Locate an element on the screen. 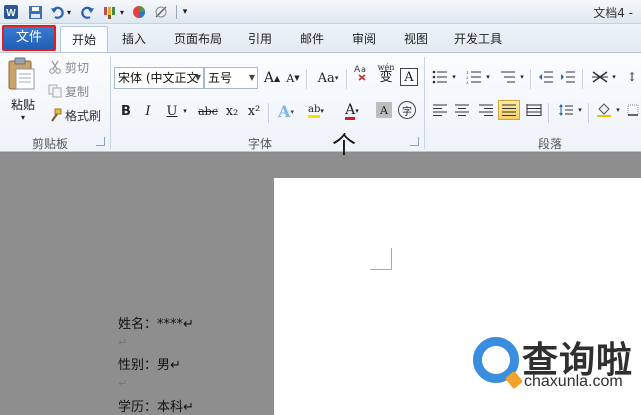 The image size is (641, 415). undo-dropdown-icon: ▾ is located at coordinates (69, 12).